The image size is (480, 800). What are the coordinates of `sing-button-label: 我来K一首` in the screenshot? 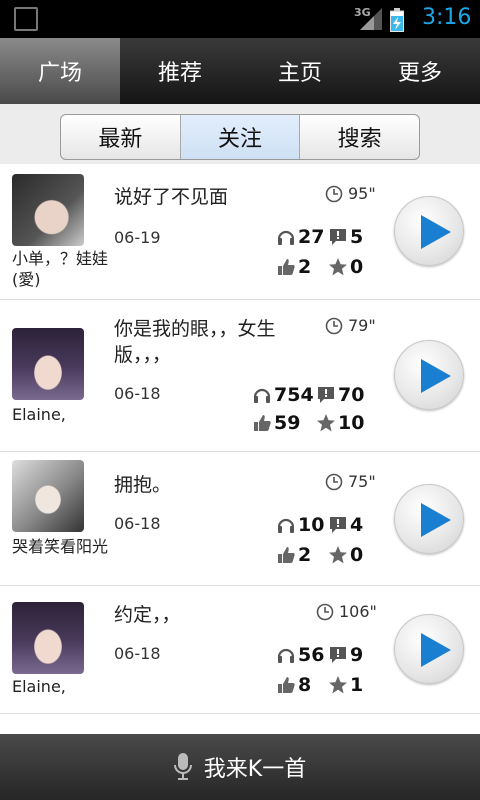 It's located at (255, 769).